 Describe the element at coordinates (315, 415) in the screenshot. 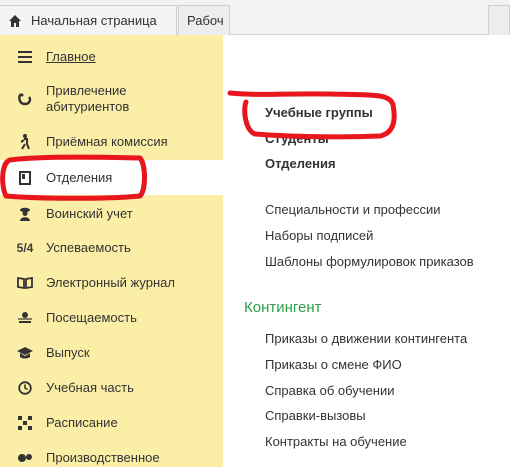

I see `link-summons-certificates: Справки-вызовы` at that location.